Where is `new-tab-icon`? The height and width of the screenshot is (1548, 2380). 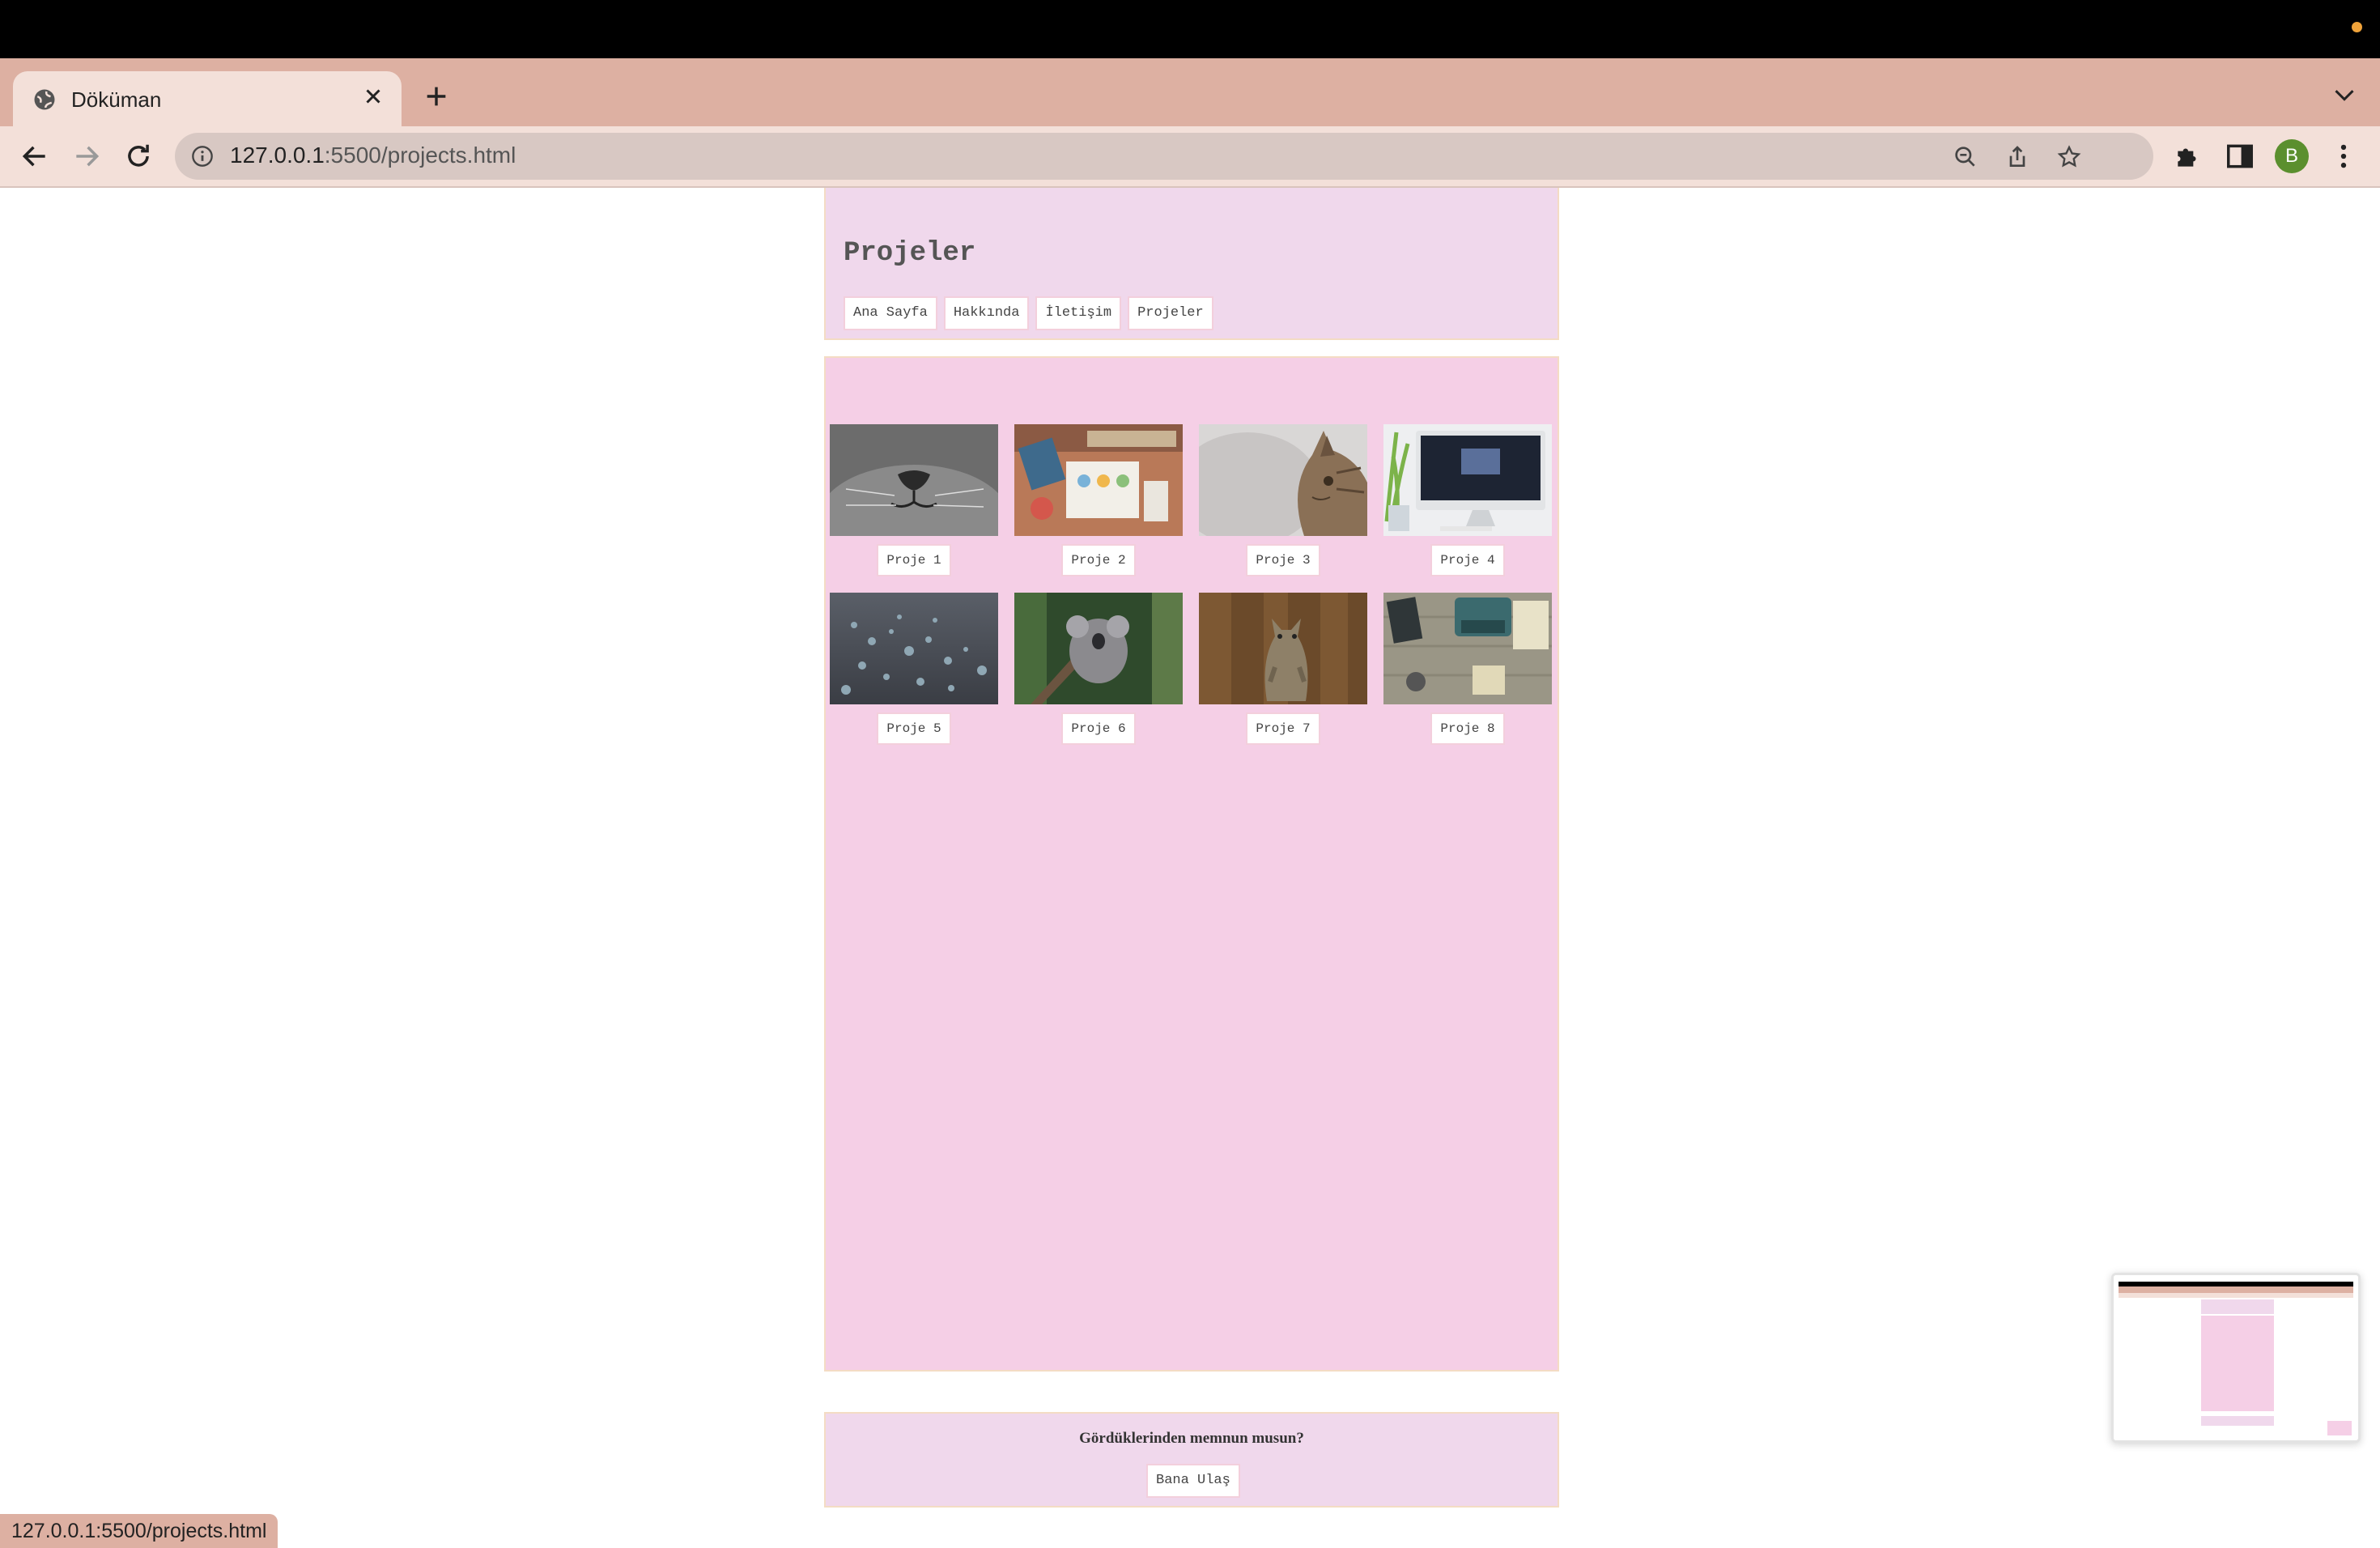
new-tab-icon is located at coordinates (437, 96).